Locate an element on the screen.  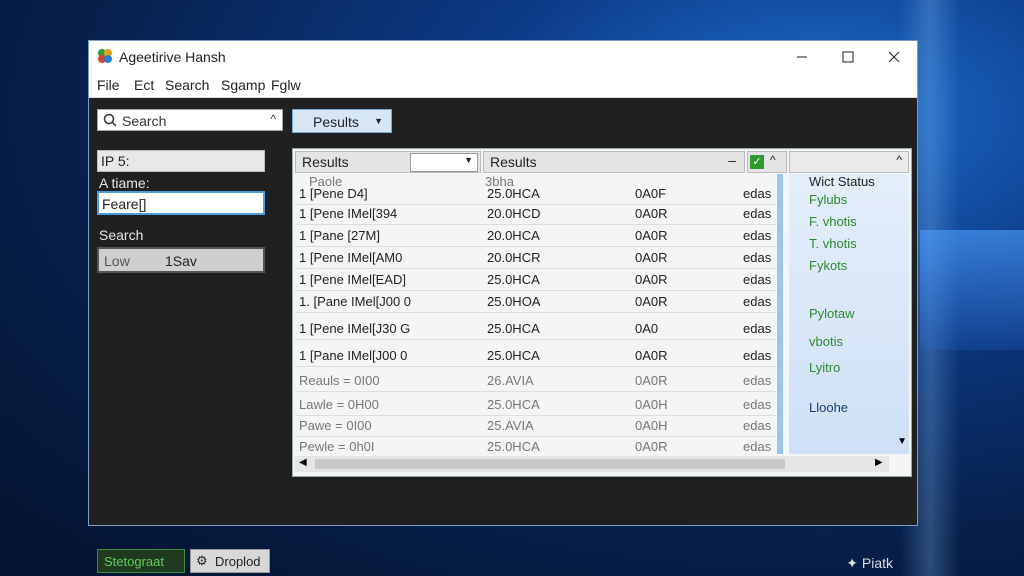
close-icon is located at coordinates (894, 57).